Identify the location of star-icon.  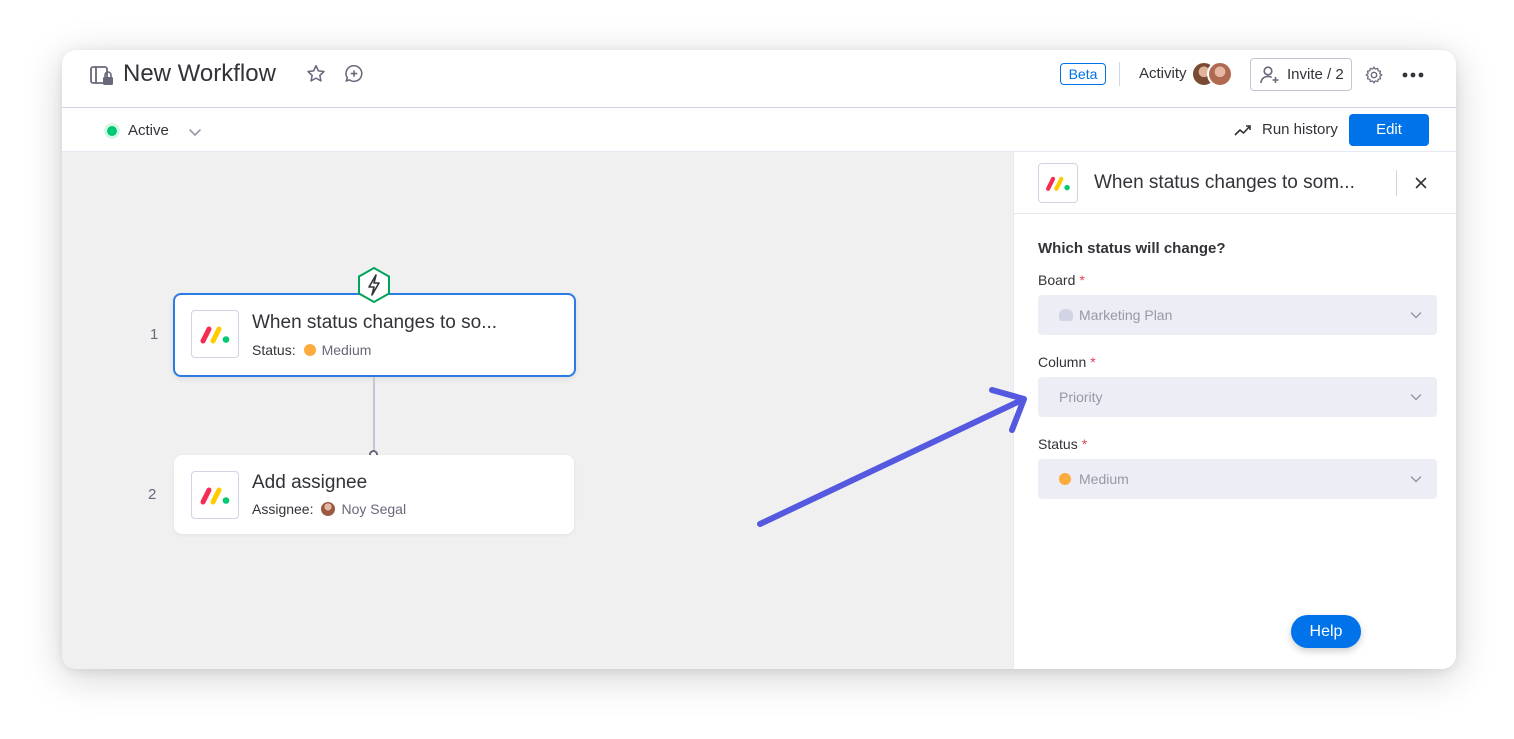
(316, 74).